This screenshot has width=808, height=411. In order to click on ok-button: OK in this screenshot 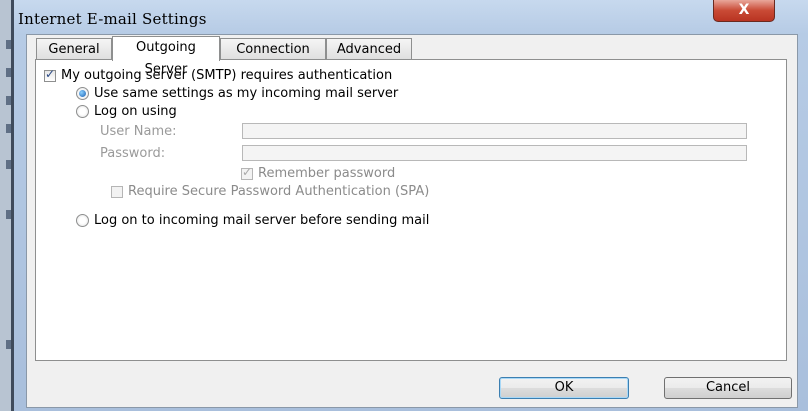, I will do `click(564, 388)`.